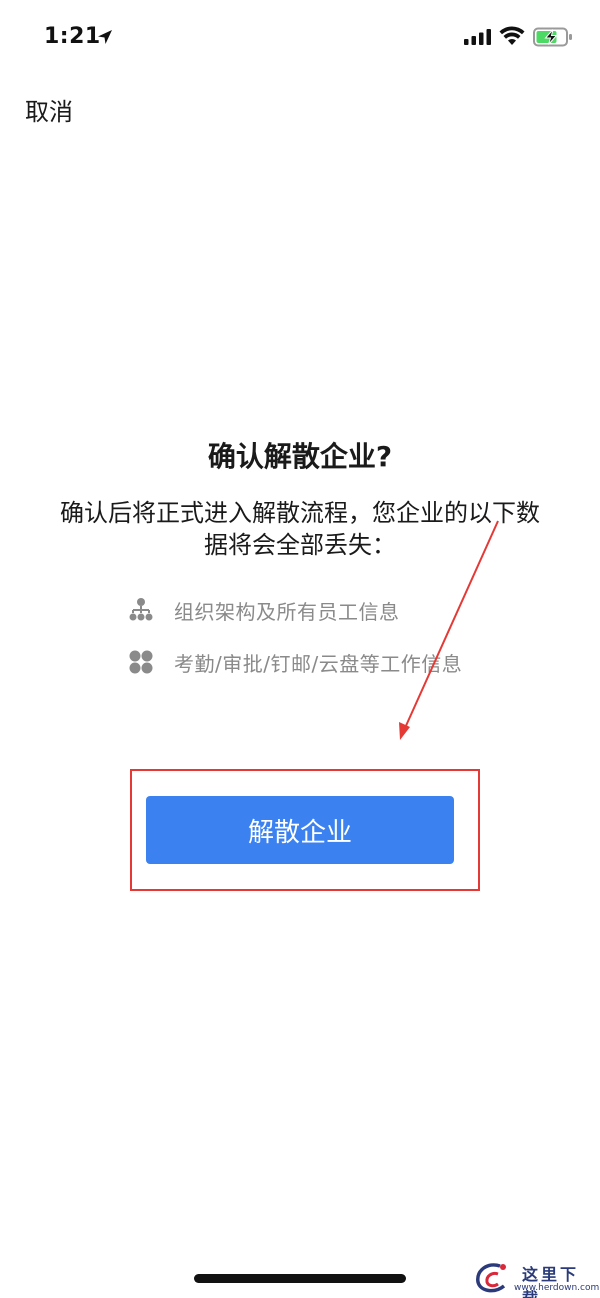 This screenshot has width=600, height=1298. Describe the element at coordinates (300, 529) in the screenshot. I see `dialog-description: 确认后将正式进入解散流程，您企业的以下数据将会全部丢失：` at that location.